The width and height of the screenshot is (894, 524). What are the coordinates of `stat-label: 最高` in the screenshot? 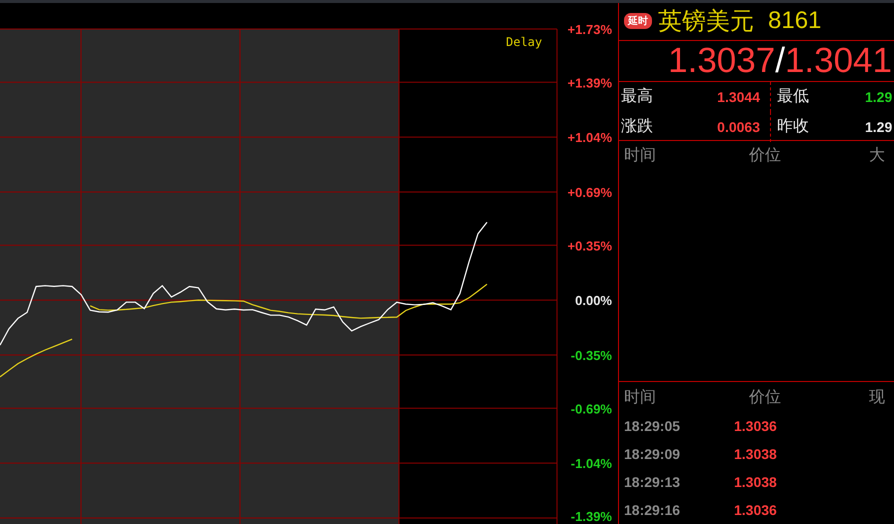 It's located at (637, 97).